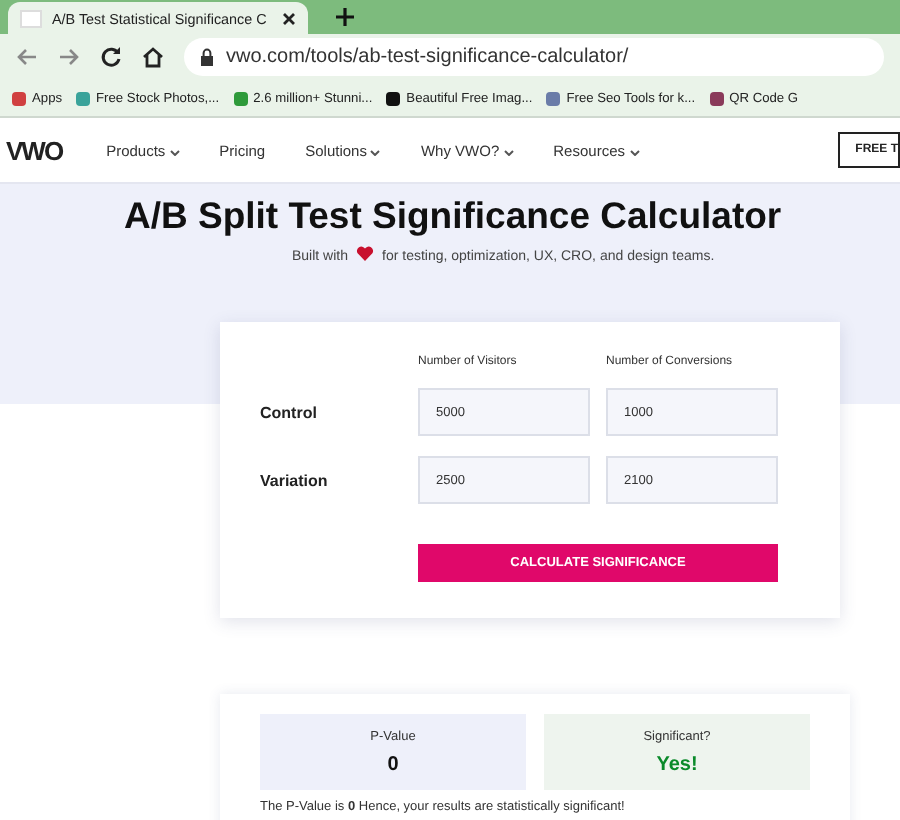 The image size is (900, 820). Describe the element at coordinates (288, 412) in the screenshot. I see `row-label: Control` at that location.